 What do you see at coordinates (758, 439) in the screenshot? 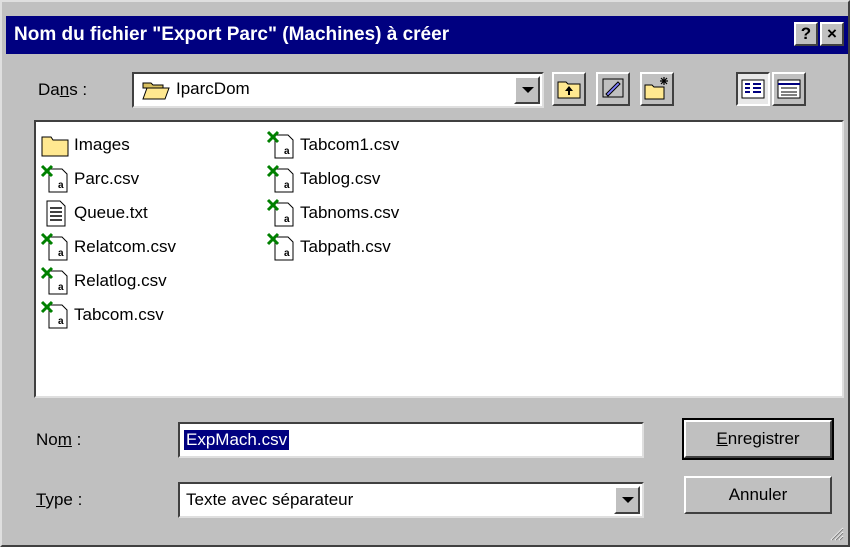
I see `save-button: Enregistrer` at bounding box center [758, 439].